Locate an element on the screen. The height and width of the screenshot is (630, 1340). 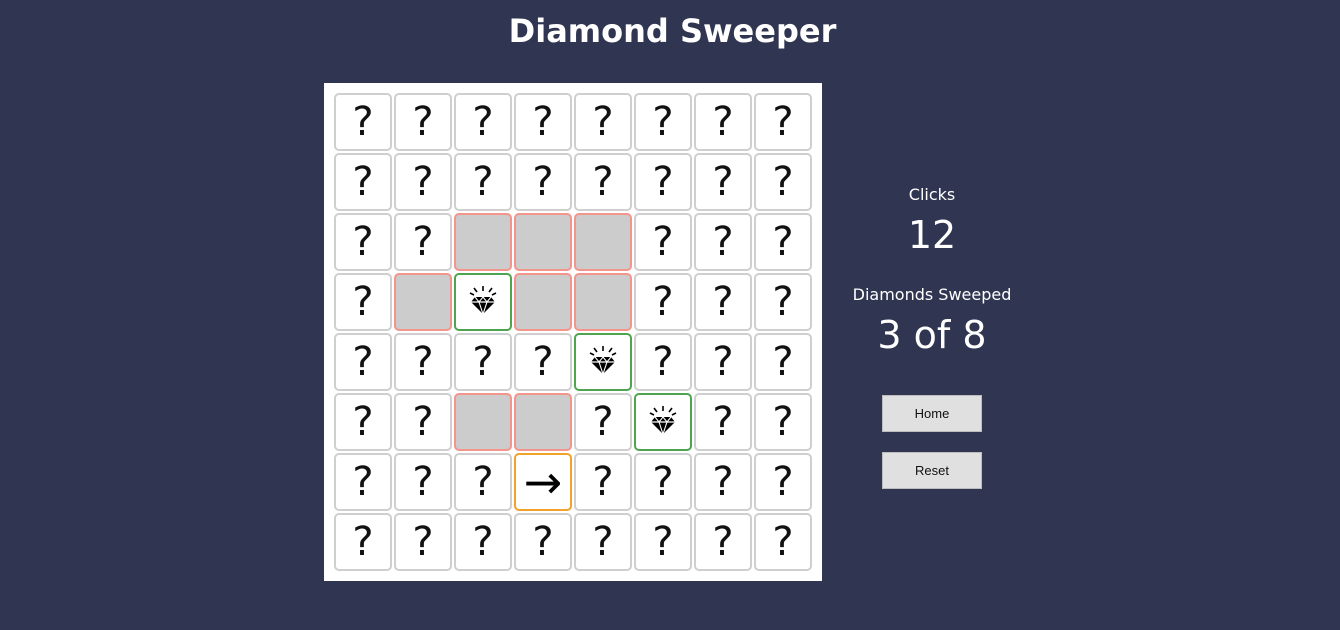
reset-button: Reset is located at coordinates (932, 470).